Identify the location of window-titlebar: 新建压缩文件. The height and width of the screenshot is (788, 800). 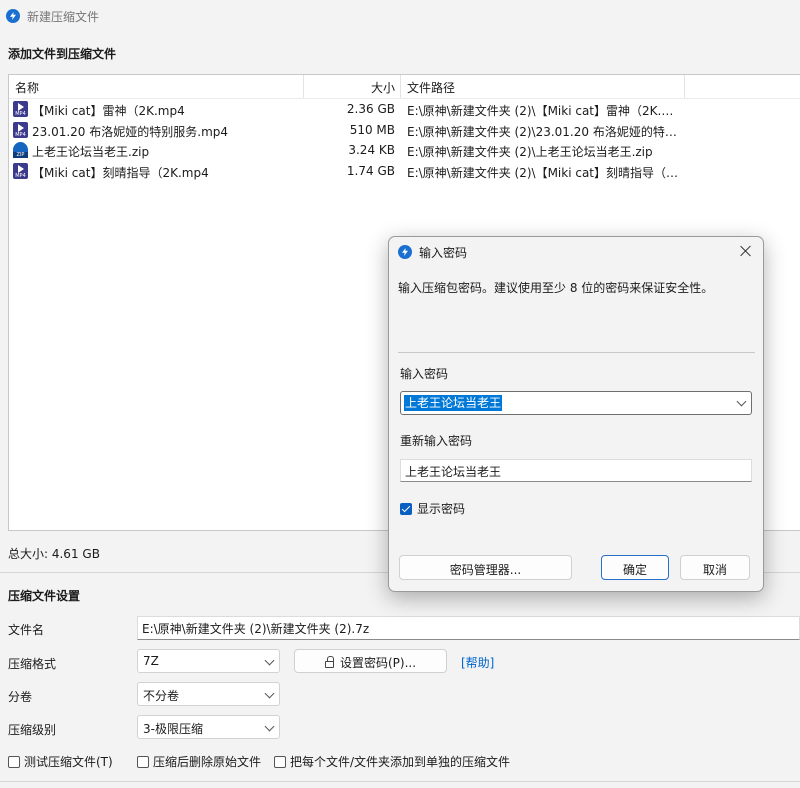
(400, 16).